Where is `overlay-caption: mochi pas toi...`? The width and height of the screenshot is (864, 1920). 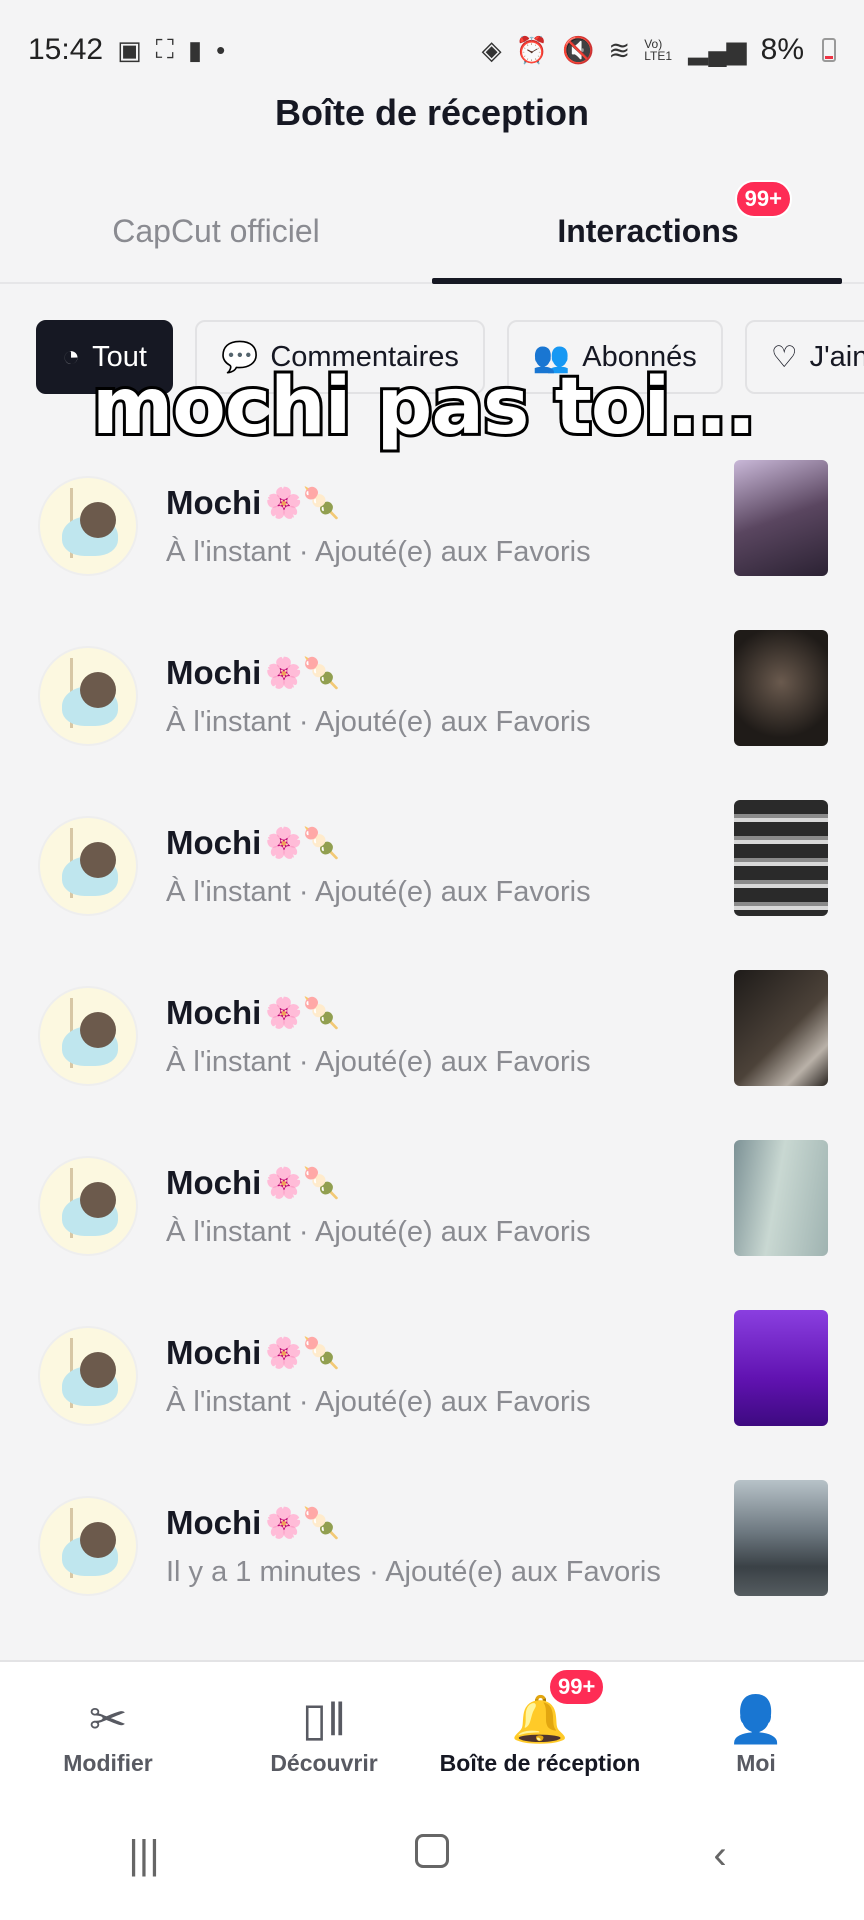
overlay-caption: mochi pas toi... is located at coordinates (424, 407).